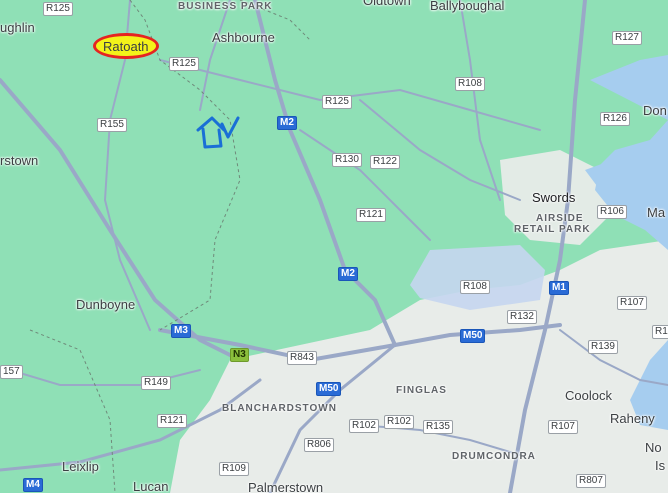  What do you see at coordinates (559, 288) in the screenshot?
I see `road-shield-m1: M1` at bounding box center [559, 288].